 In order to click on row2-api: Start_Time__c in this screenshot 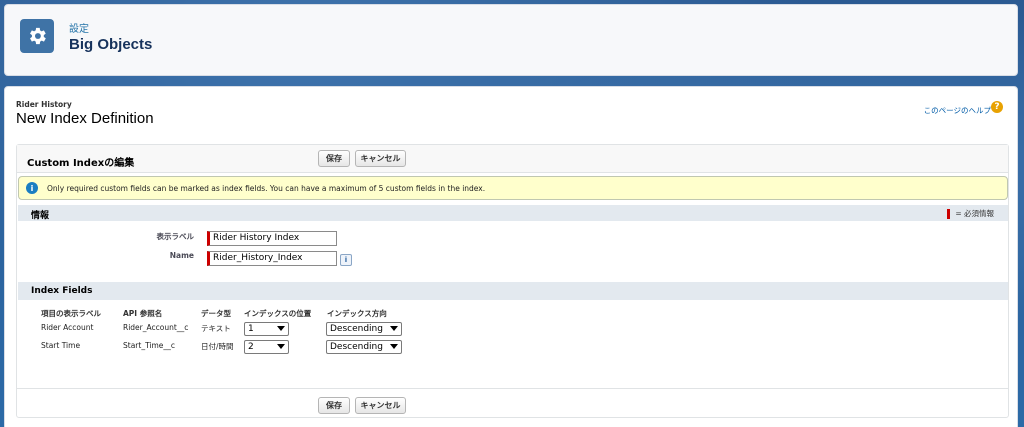, I will do `click(149, 345)`.